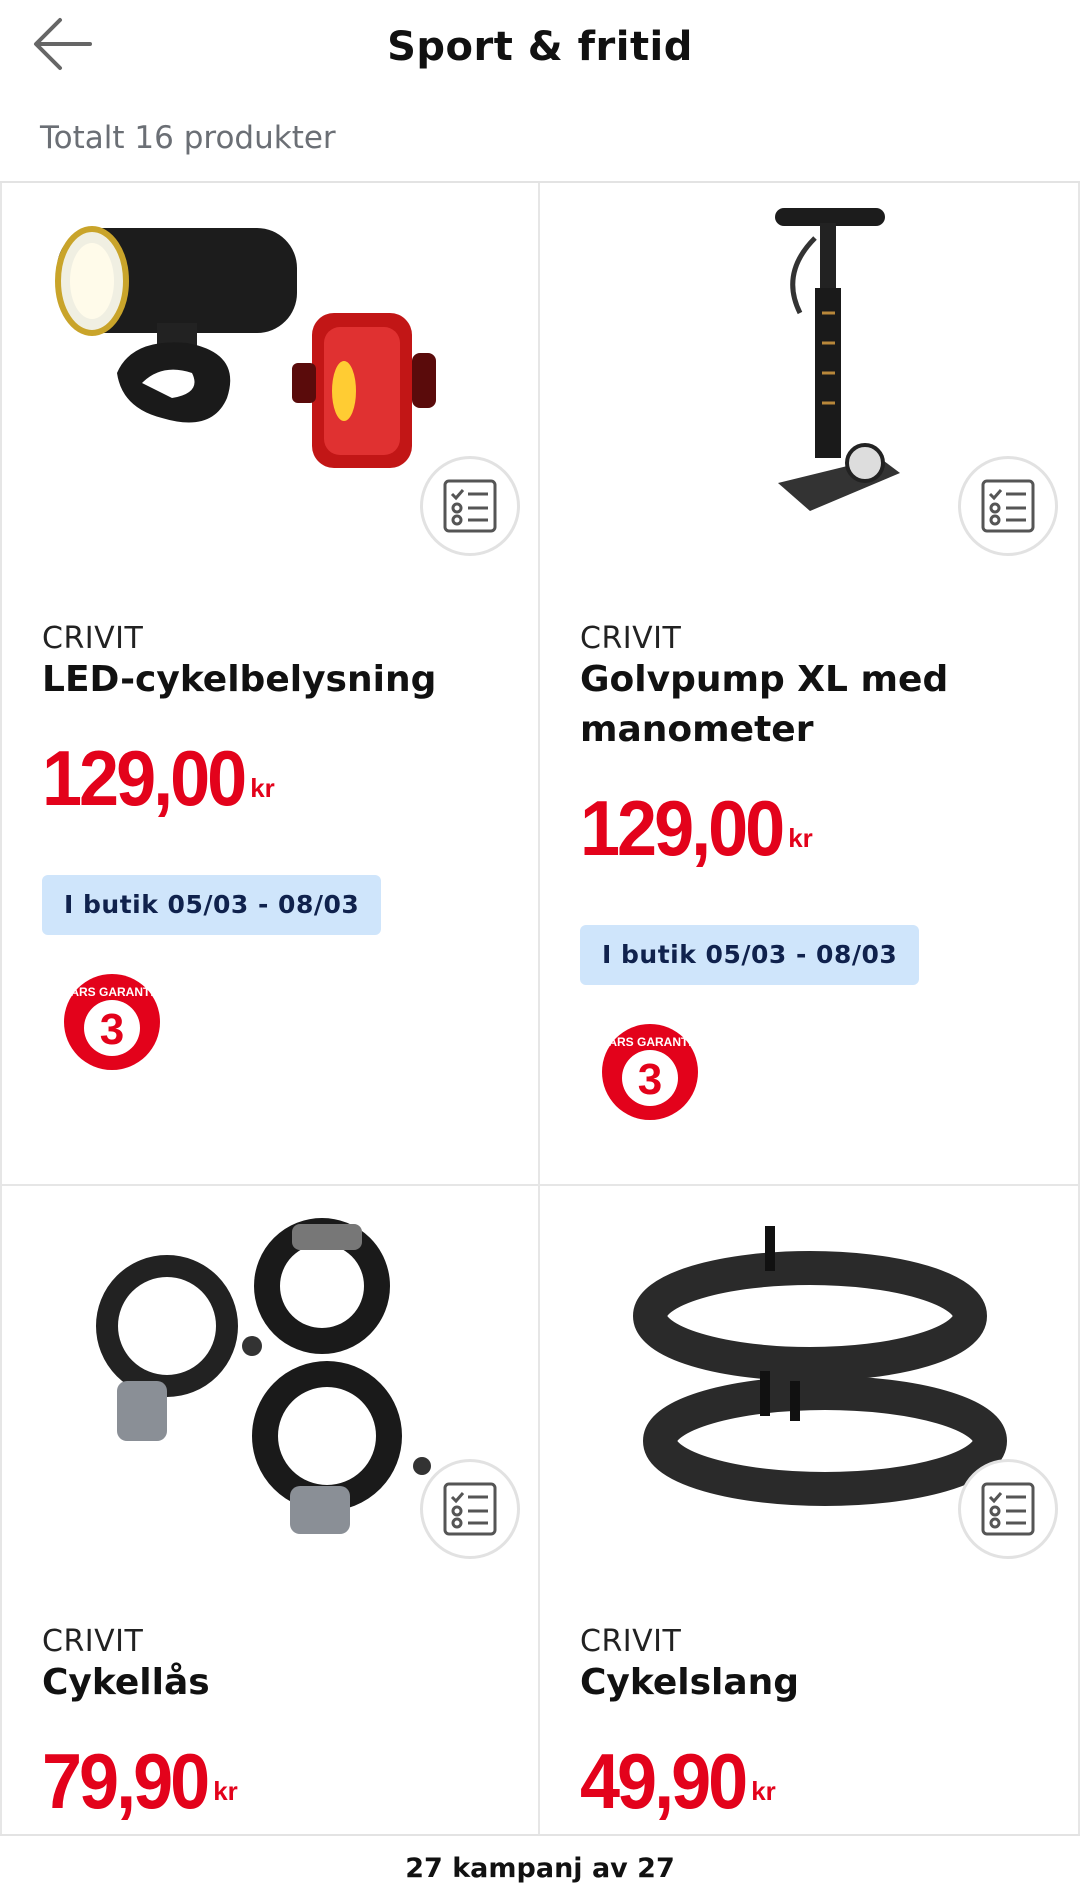  What do you see at coordinates (540, 47) in the screenshot?
I see `page-title: Sport & fritid` at bounding box center [540, 47].